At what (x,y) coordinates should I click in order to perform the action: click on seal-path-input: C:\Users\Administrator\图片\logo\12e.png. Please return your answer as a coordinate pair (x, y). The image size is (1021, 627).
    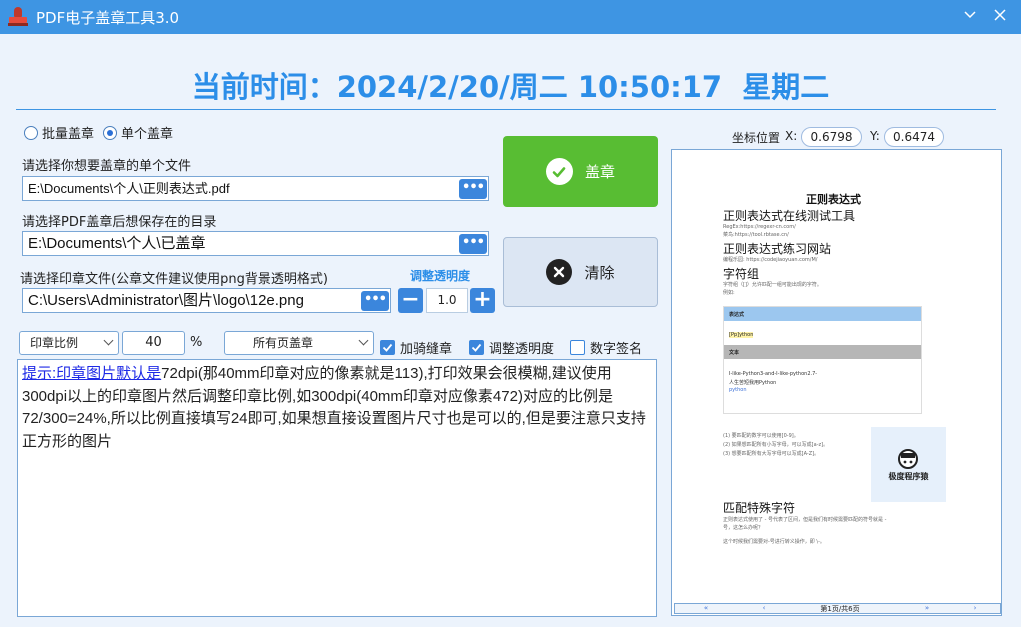
    Looking at the image, I should click on (206, 300).